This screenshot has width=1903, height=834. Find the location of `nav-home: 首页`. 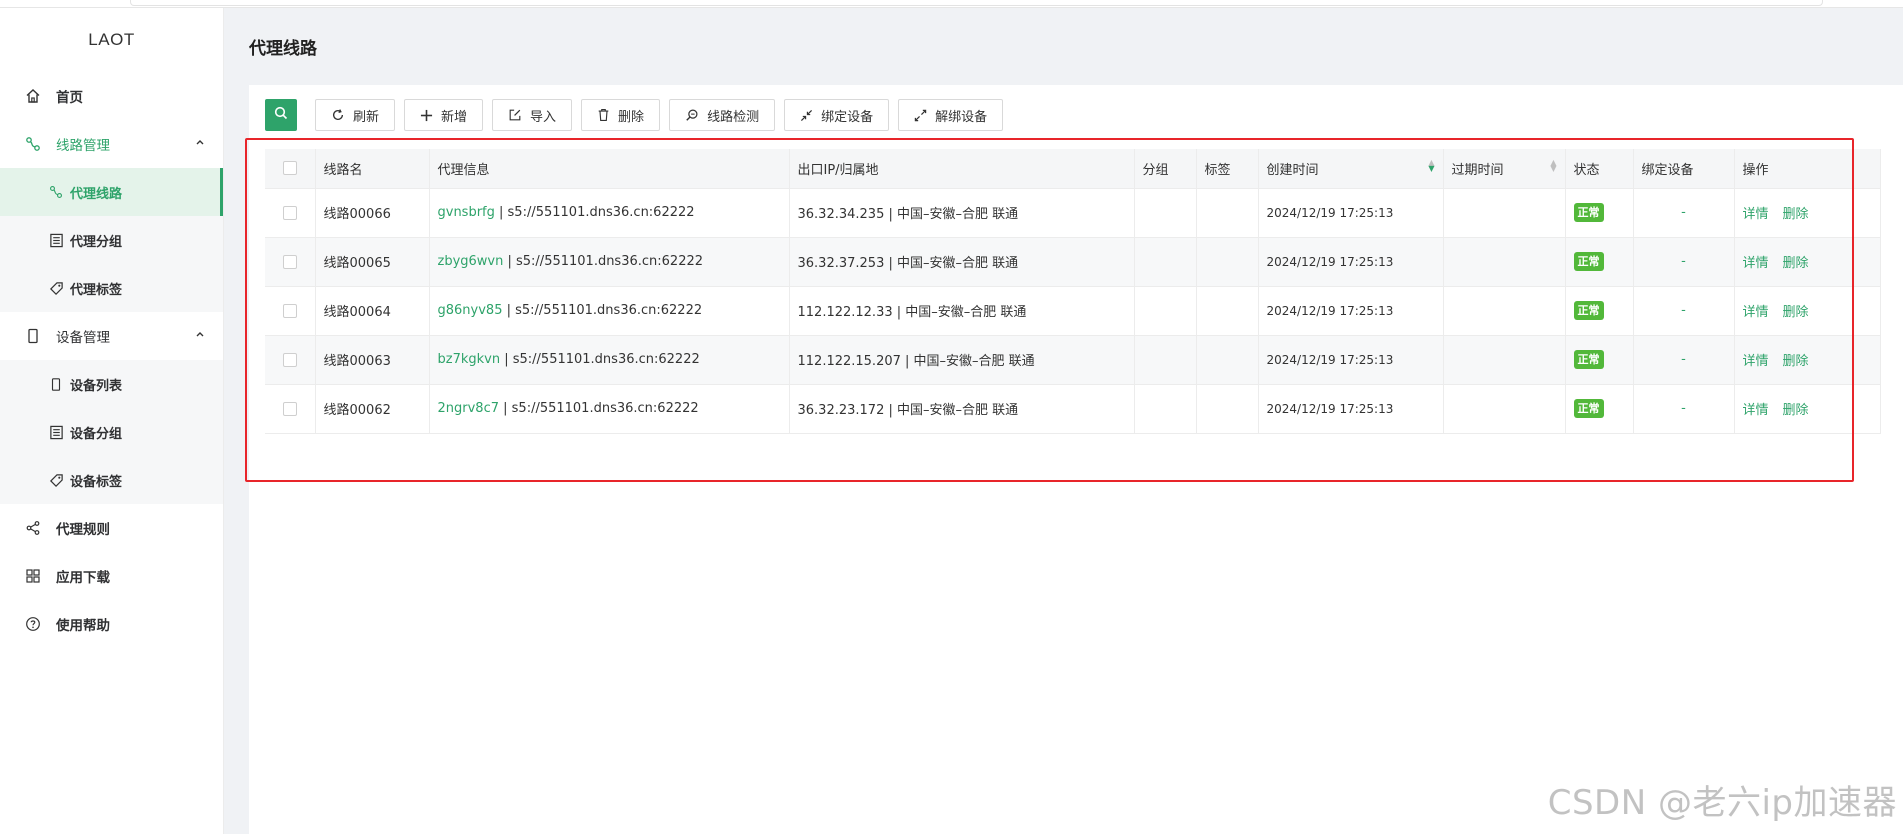

nav-home: 首页 is located at coordinates (111, 96).